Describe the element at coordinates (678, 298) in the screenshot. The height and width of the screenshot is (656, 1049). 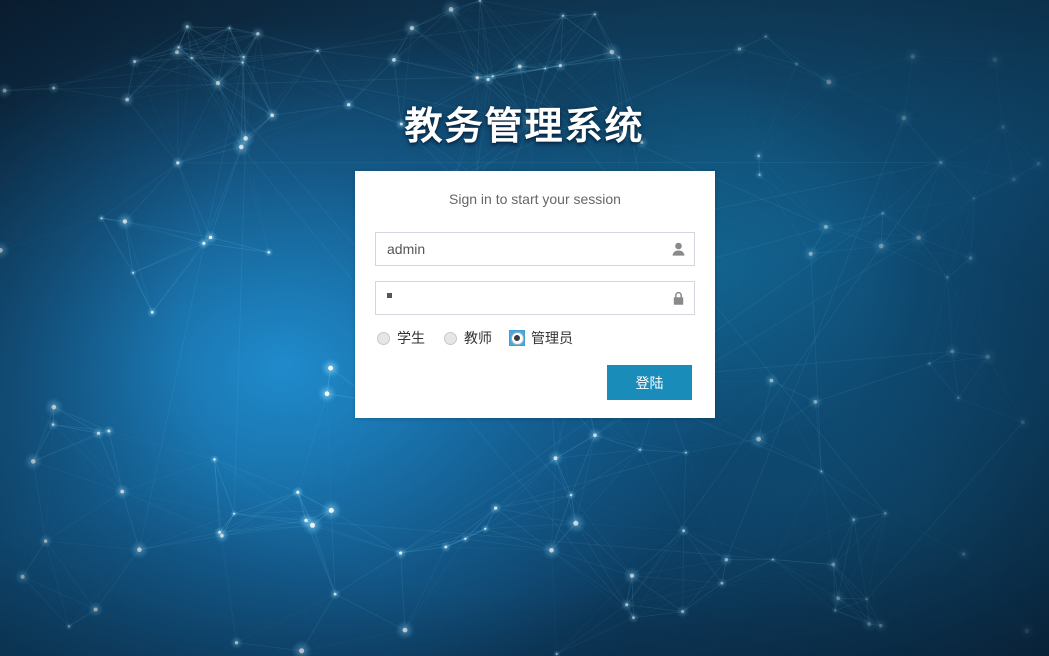
I see `lock-icon` at that location.